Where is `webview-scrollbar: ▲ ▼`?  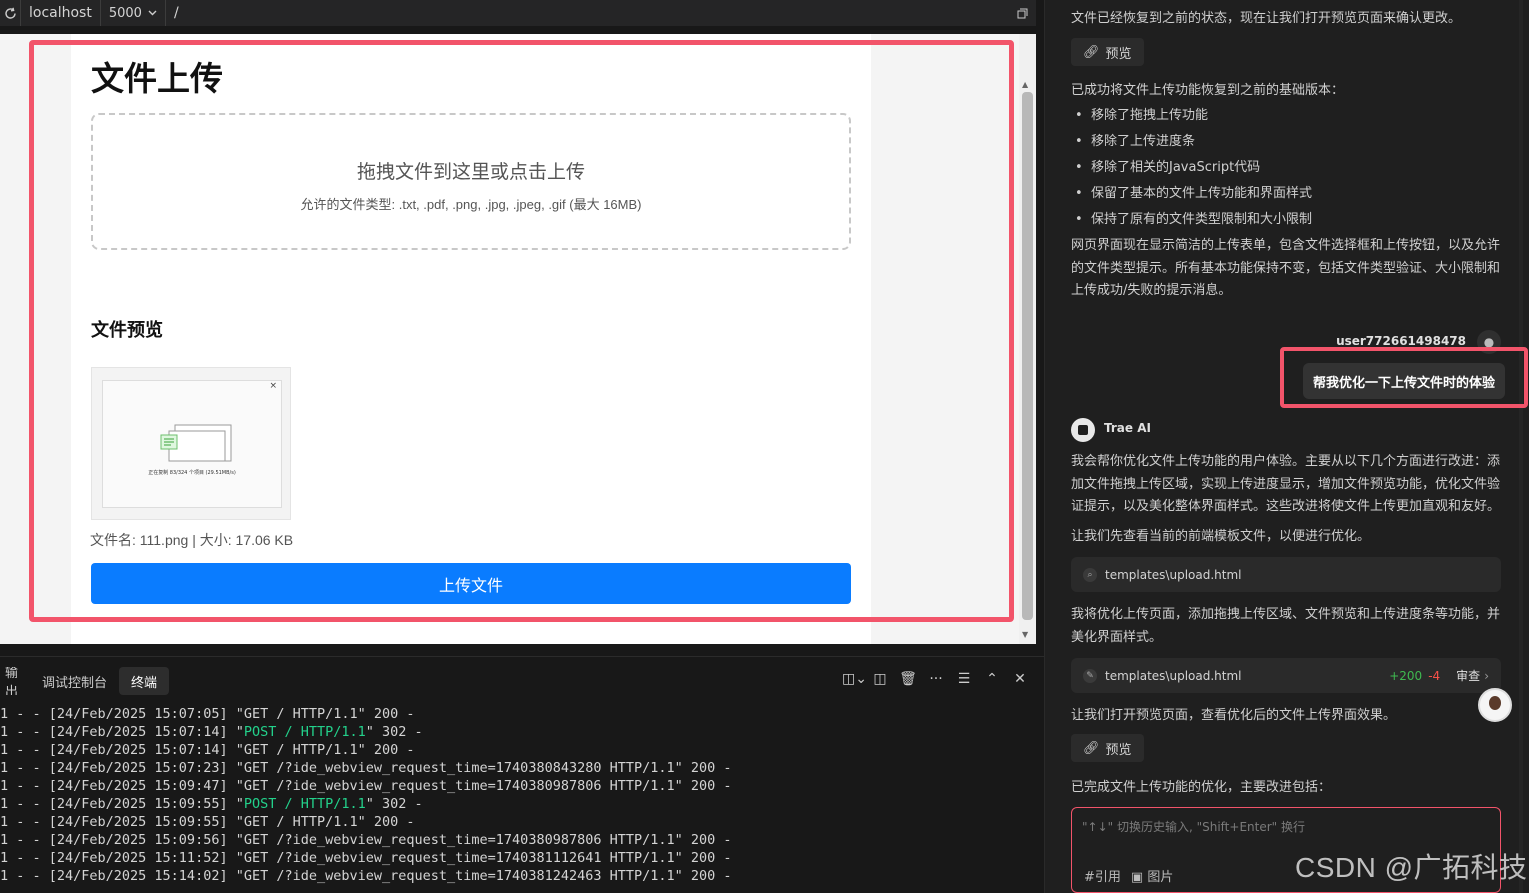 webview-scrollbar: ▲ ▼ is located at coordinates (1027, 339).